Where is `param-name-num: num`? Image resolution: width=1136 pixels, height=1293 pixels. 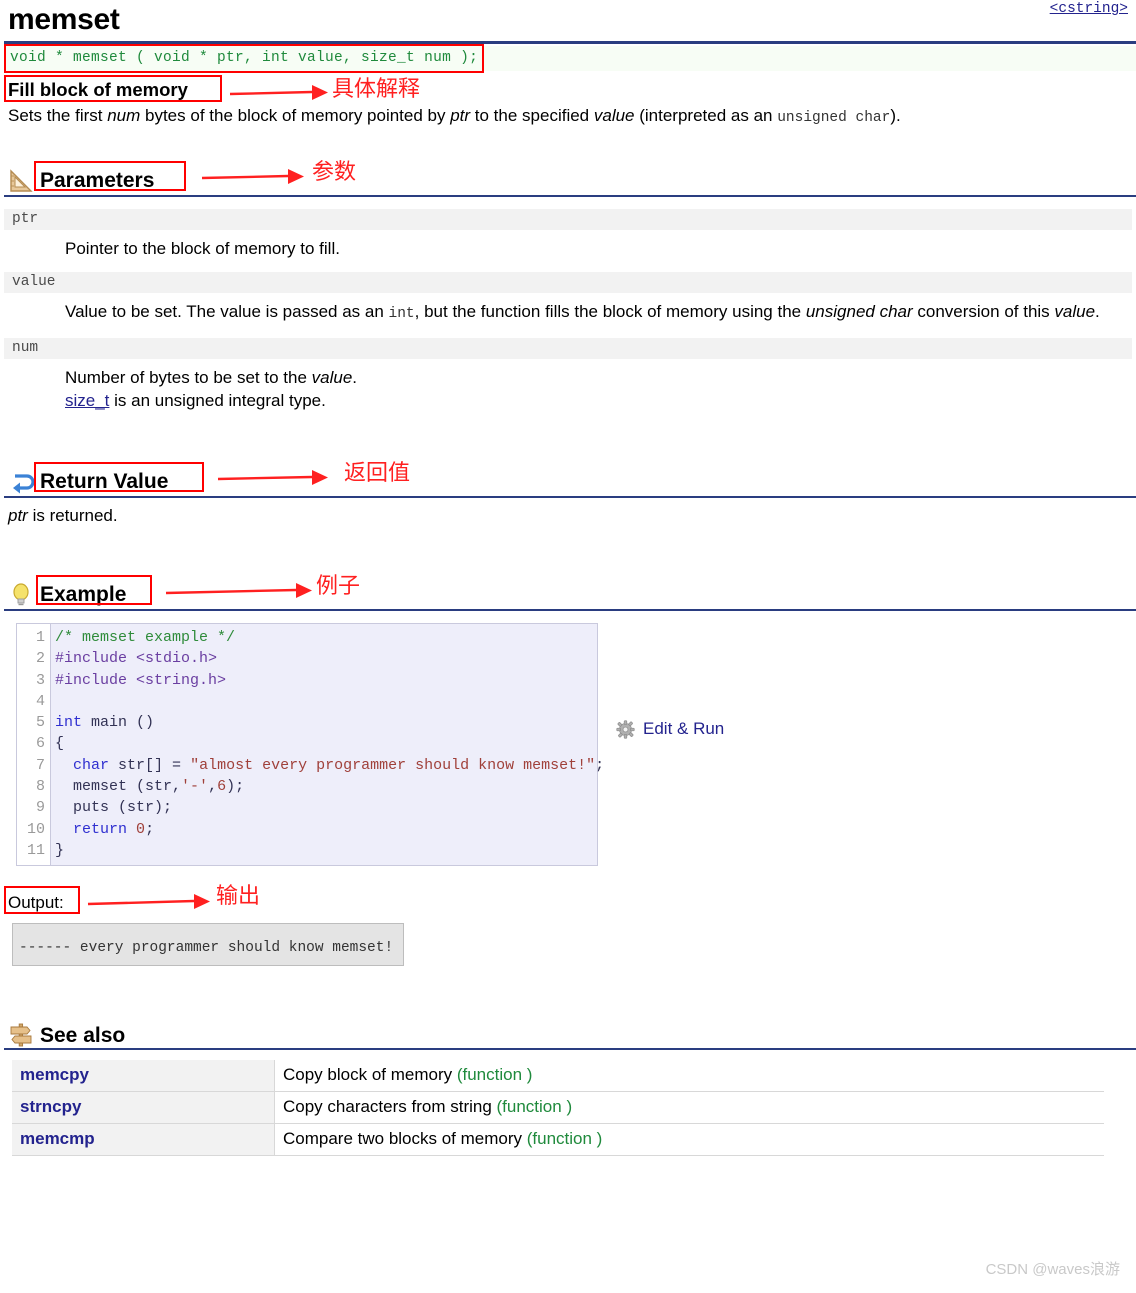
param-name-num: num is located at coordinates (568, 348).